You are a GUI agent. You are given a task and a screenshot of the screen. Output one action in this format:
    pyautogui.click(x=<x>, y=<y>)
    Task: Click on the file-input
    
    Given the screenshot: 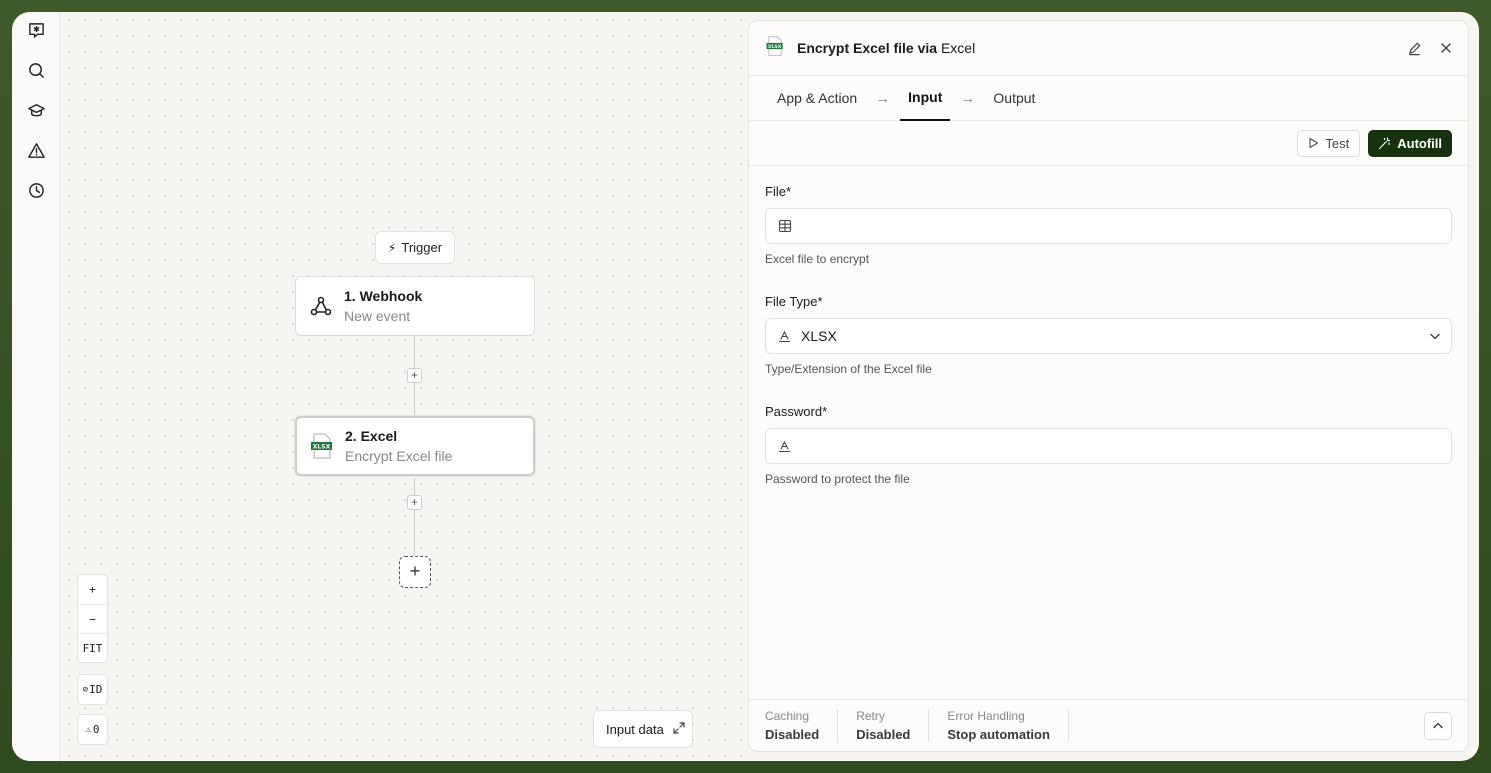 What is the action you would take?
    pyautogui.click(x=1108, y=226)
    